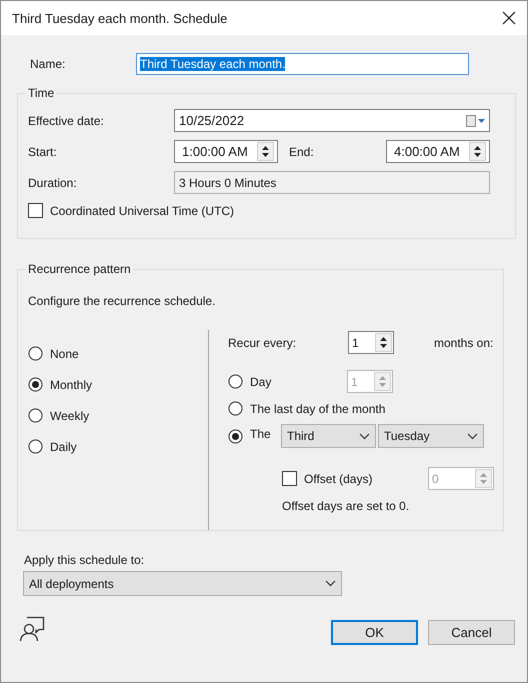 This screenshot has height=683, width=528. Describe the element at coordinates (41, 93) in the screenshot. I see `group-title: Time` at that location.